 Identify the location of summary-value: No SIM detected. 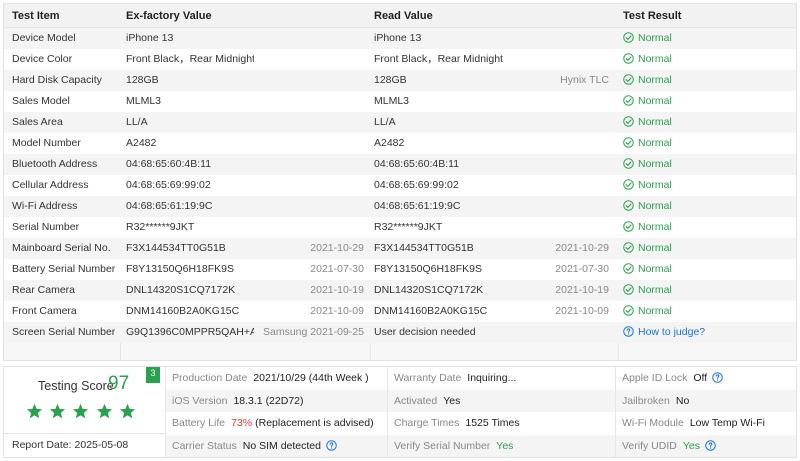
(281, 445).